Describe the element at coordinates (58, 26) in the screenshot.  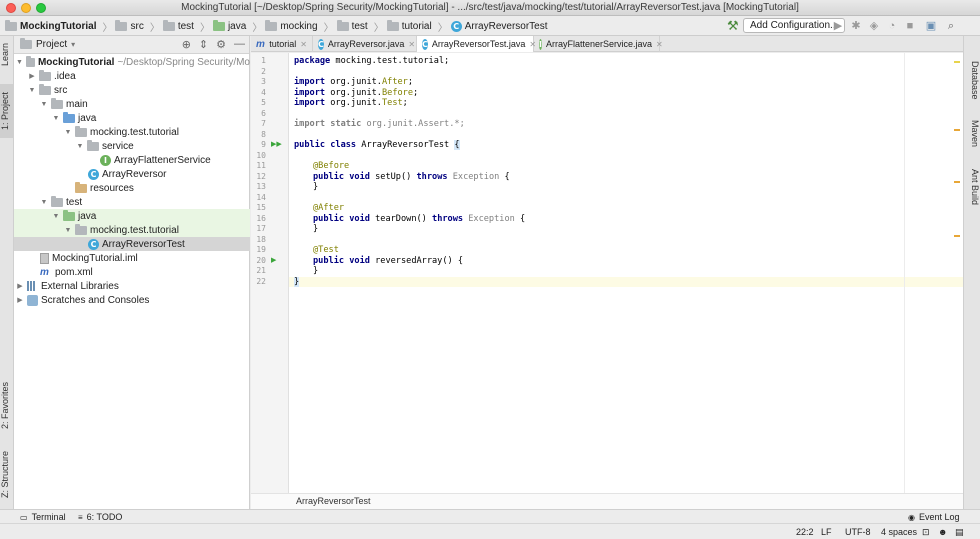
I see `breadcrumb-project: MockingTutorial` at that location.